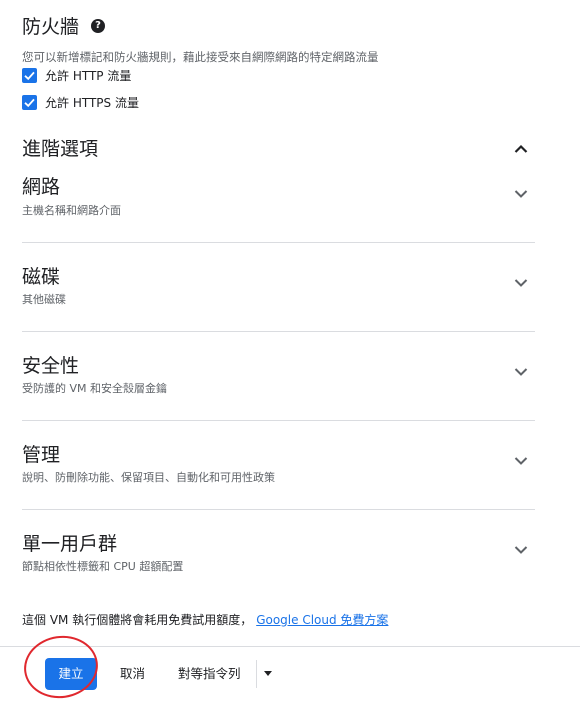  I want to click on section-security-title: 安全性, so click(50, 366).